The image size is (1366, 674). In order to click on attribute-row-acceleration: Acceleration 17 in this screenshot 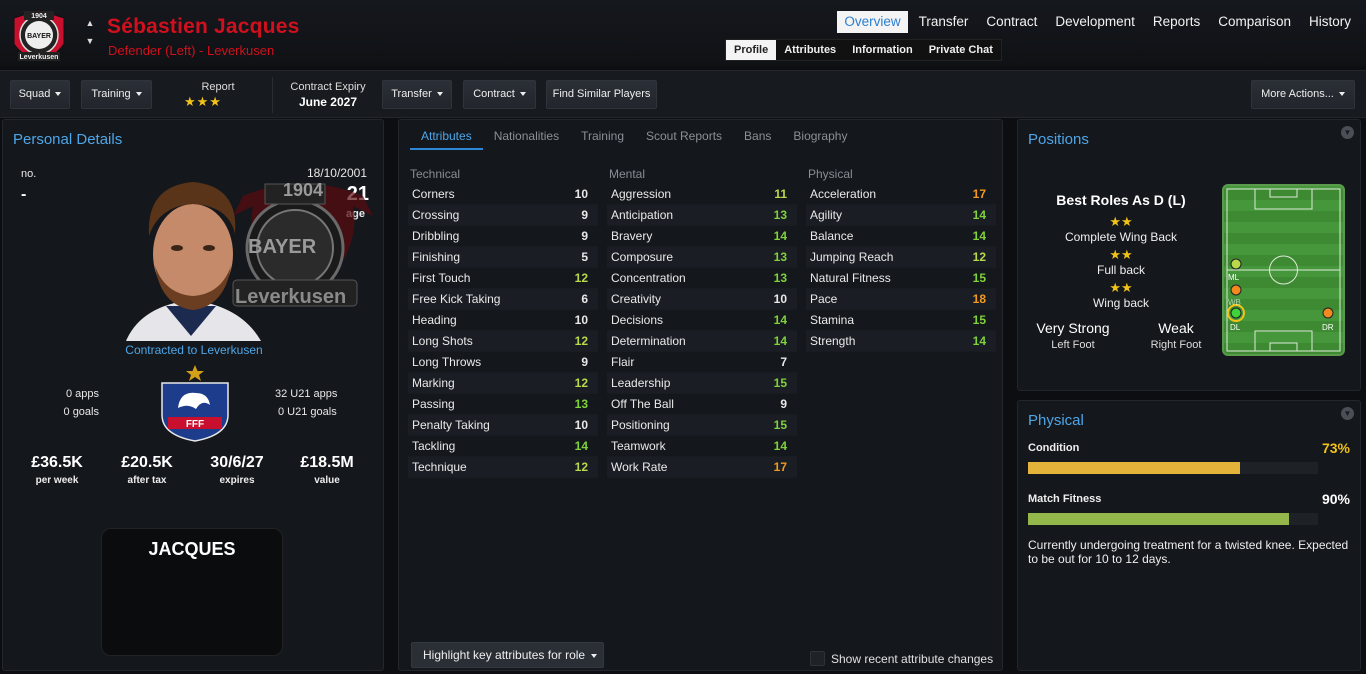, I will do `click(901, 194)`.